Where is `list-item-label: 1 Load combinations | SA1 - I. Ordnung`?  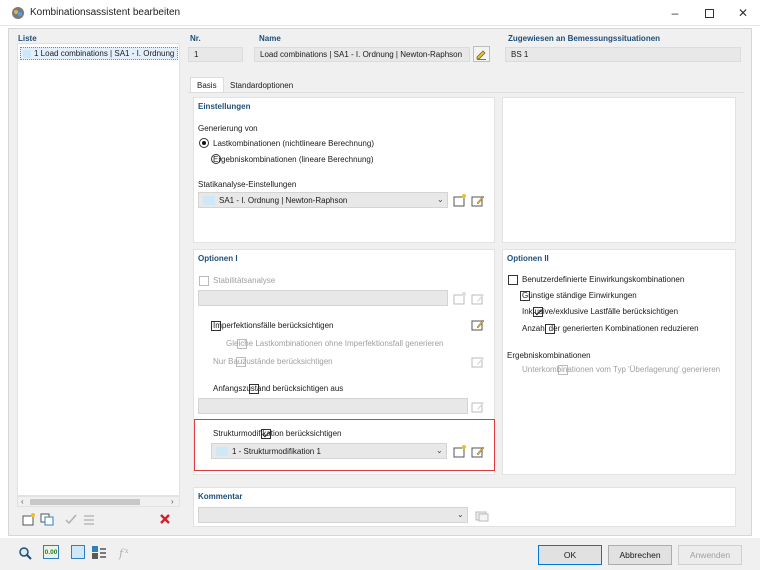 list-item-label: 1 Load combinations | SA1 - I. Ordnung is located at coordinates (104, 53).